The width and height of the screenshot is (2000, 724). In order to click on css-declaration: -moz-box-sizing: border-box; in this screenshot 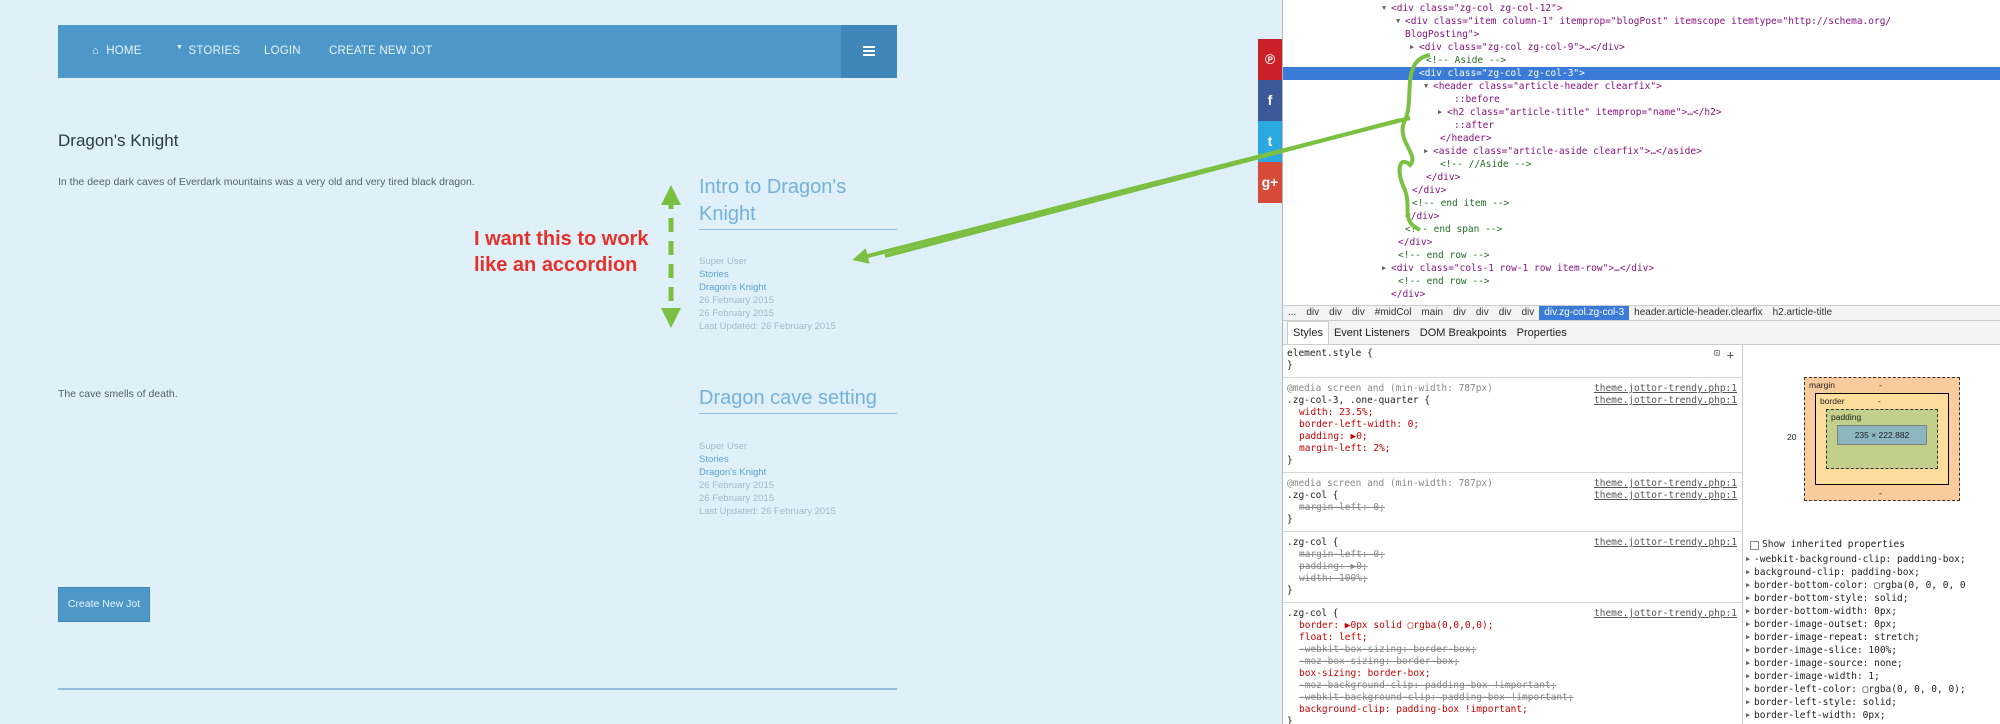, I will do `click(1379, 662)`.